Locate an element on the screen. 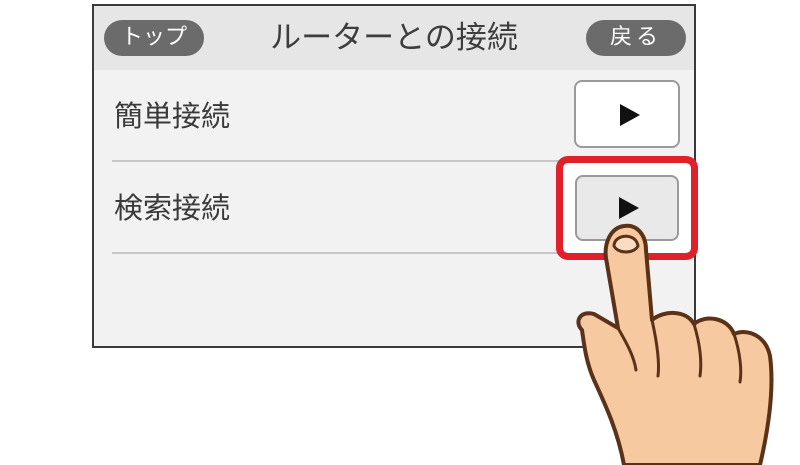 The image size is (800, 465). top-button: トップ is located at coordinates (154, 38).